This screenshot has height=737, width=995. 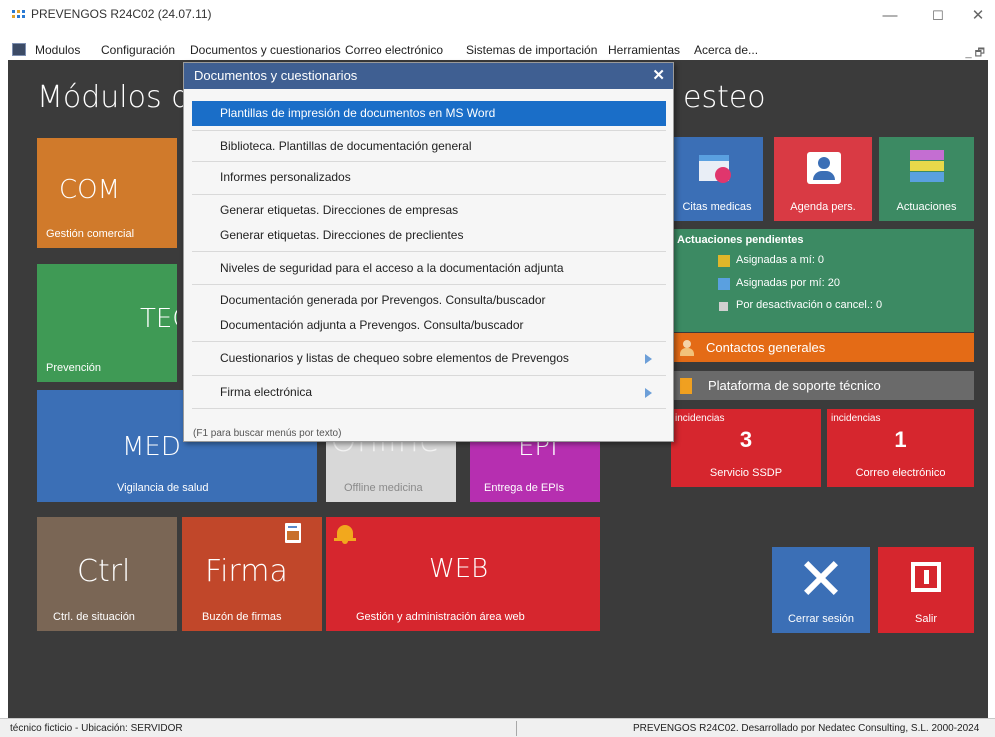 I want to click on incidents-ssdp: incidencias 3 Servicio SSDP, so click(x=746, y=448).